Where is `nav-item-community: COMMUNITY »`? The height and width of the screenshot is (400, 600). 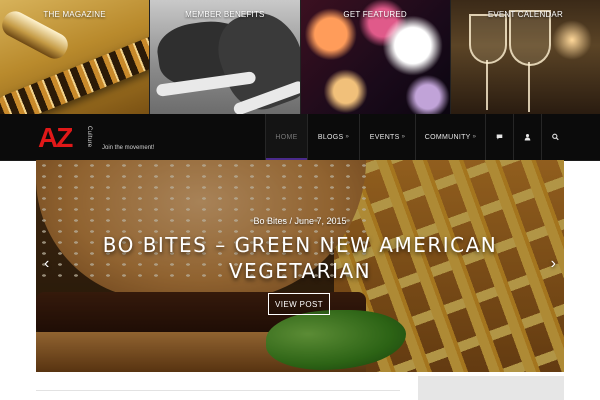 nav-item-community: COMMUNITY » is located at coordinates (450, 137).